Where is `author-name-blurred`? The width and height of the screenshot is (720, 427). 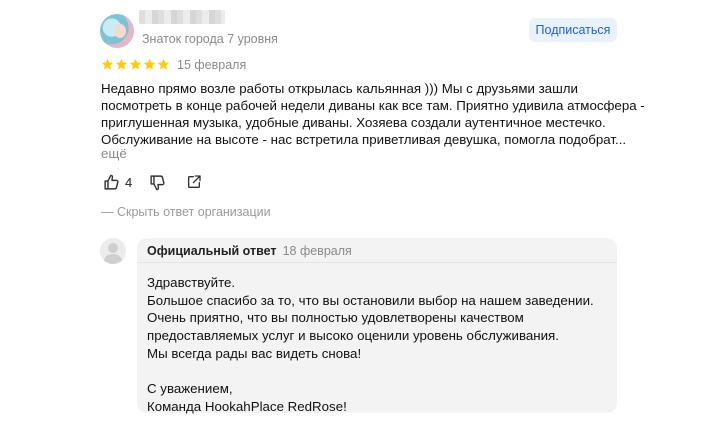 author-name-blurred is located at coordinates (182, 17).